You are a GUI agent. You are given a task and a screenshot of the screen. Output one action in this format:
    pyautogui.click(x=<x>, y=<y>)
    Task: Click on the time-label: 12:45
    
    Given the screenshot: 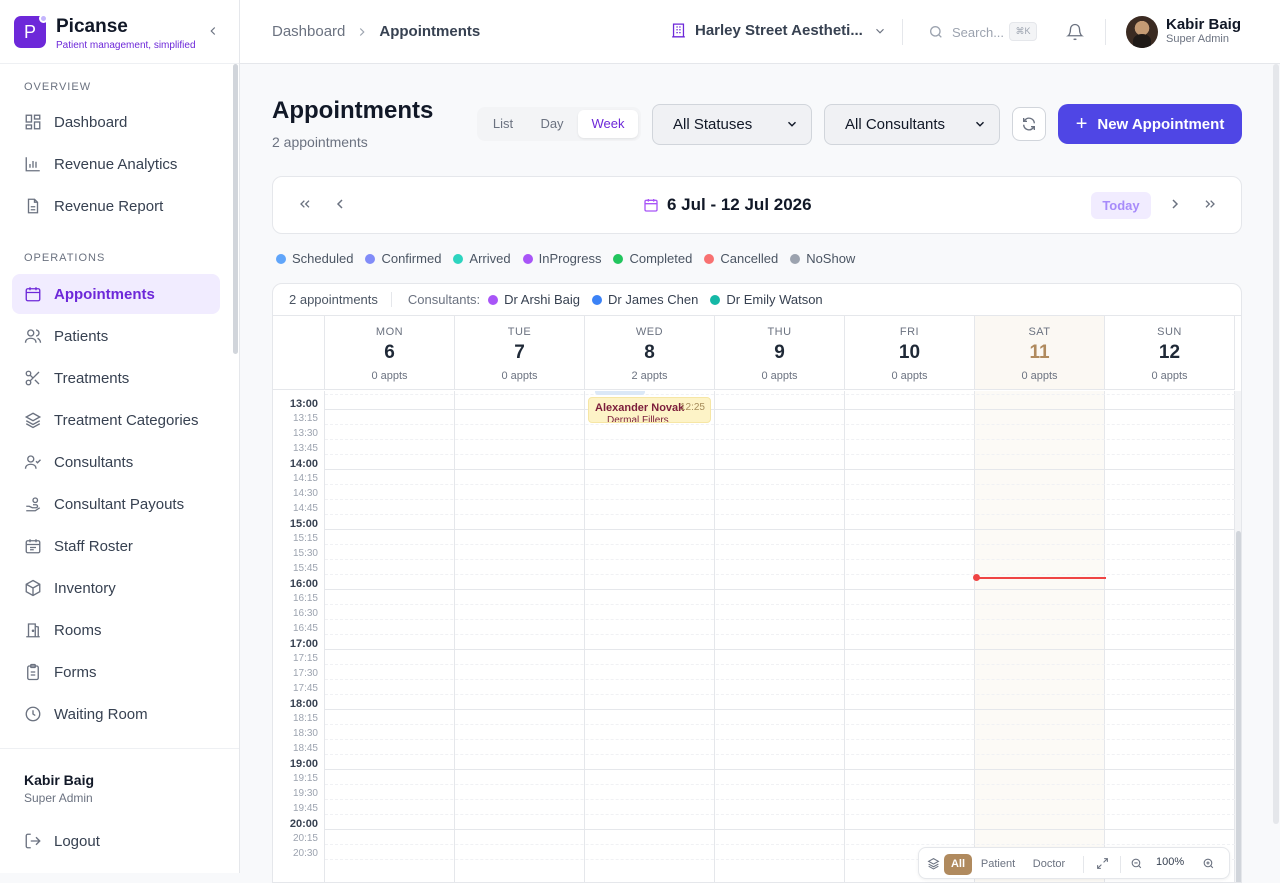 What is the action you would take?
    pyautogui.click(x=305, y=392)
    